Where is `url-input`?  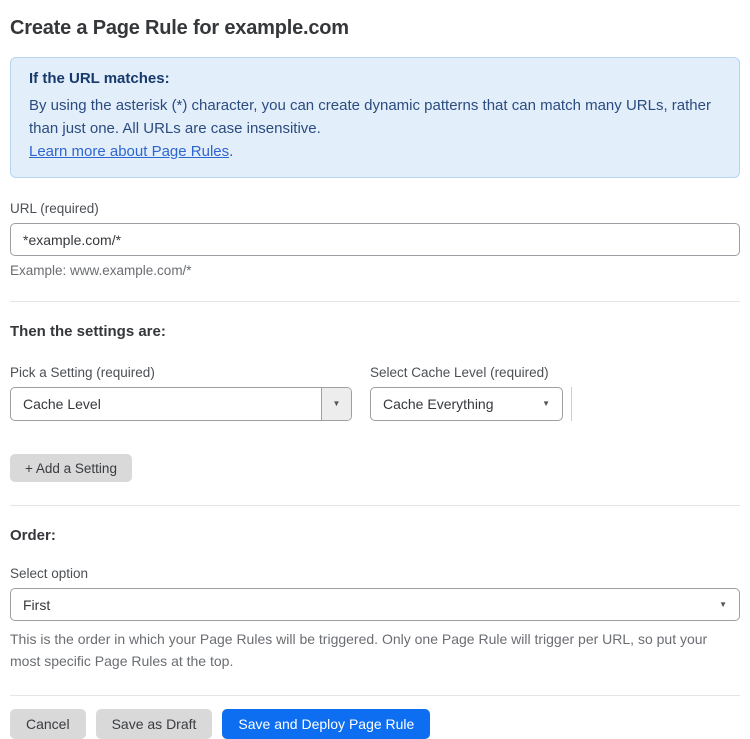
url-input is located at coordinates (375, 239).